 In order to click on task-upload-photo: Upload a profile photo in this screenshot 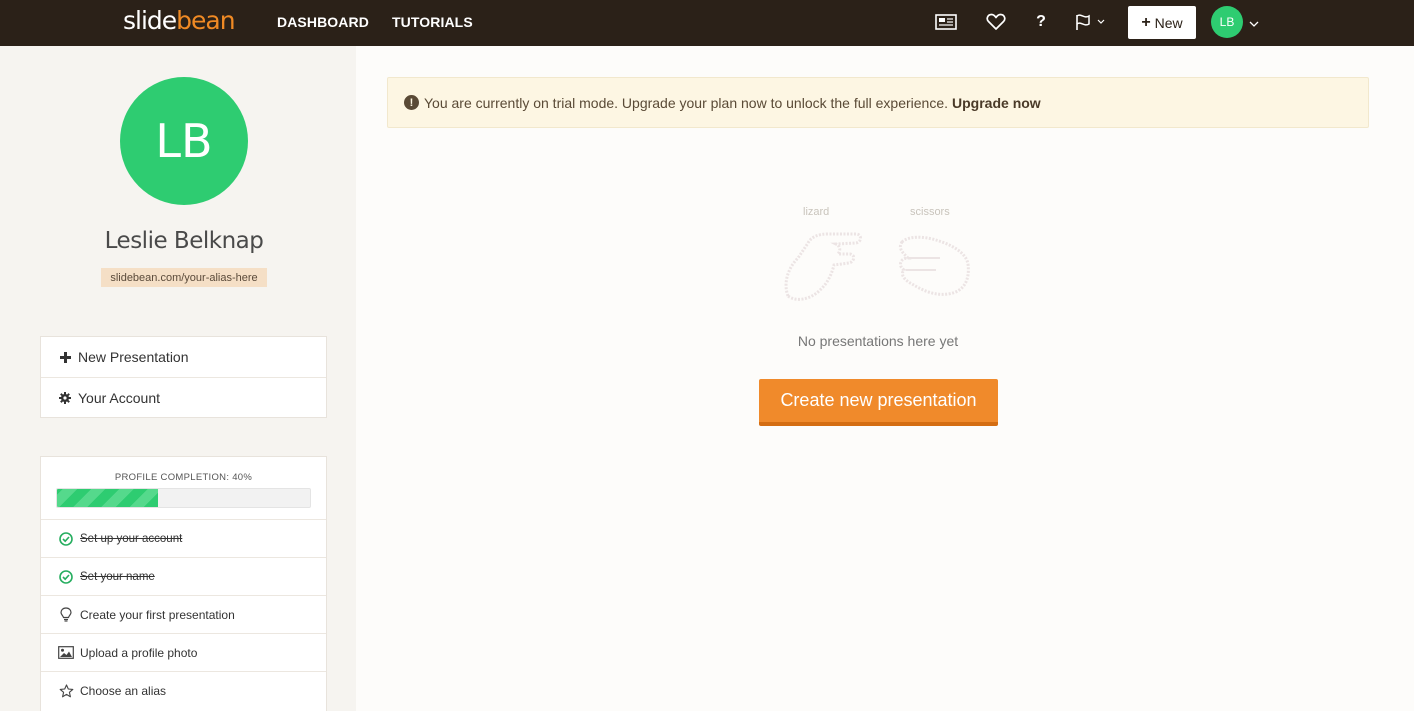, I will do `click(183, 652)`.